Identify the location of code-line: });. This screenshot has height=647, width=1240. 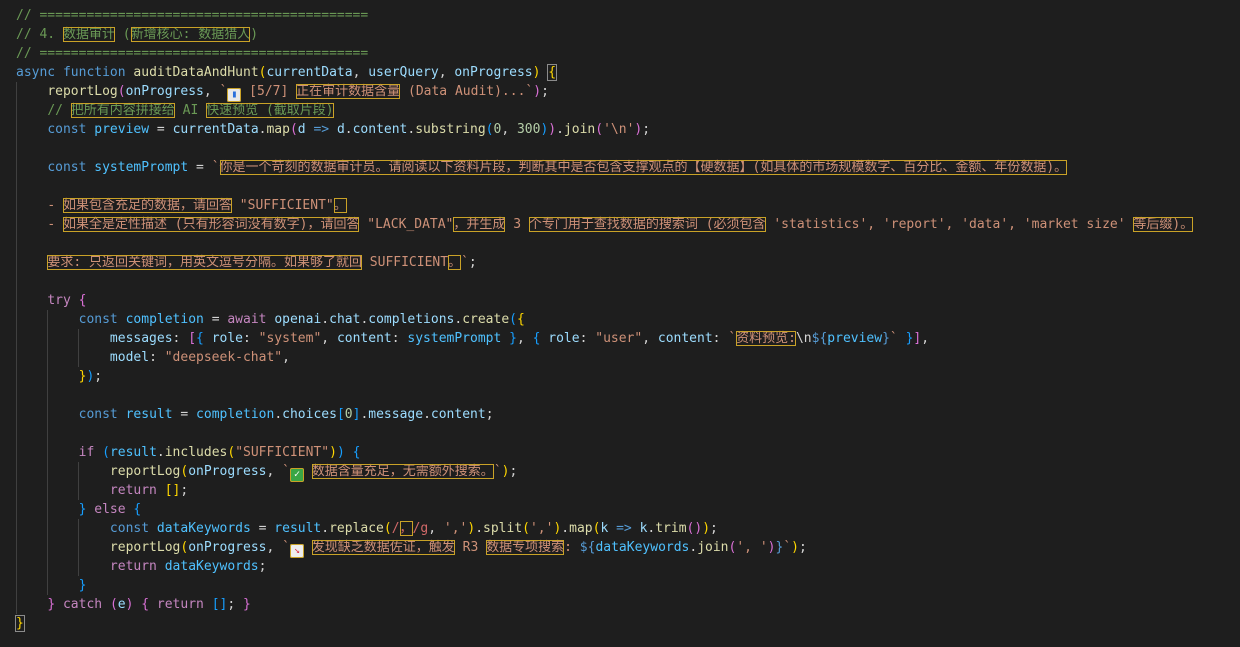
(620, 376).